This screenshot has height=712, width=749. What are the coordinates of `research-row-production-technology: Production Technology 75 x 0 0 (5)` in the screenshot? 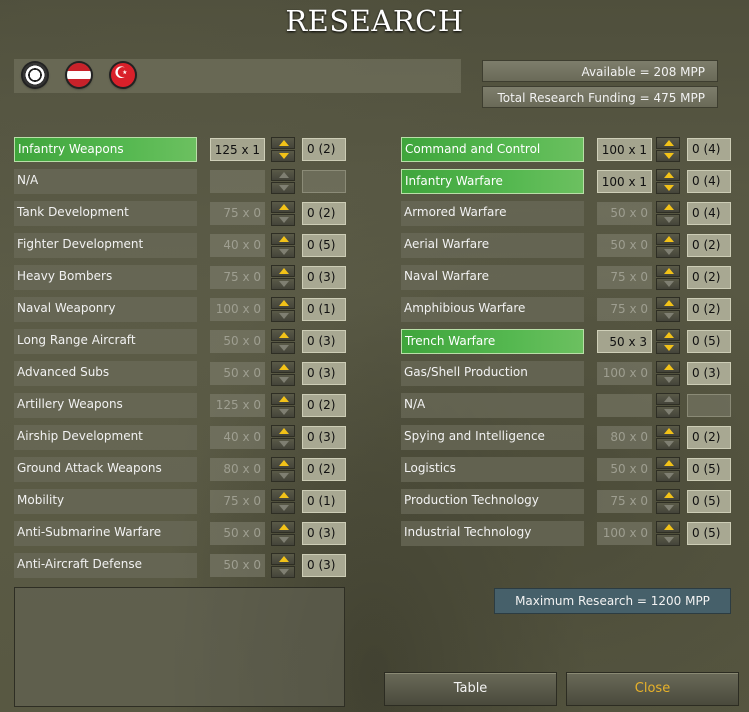 It's located at (571, 501).